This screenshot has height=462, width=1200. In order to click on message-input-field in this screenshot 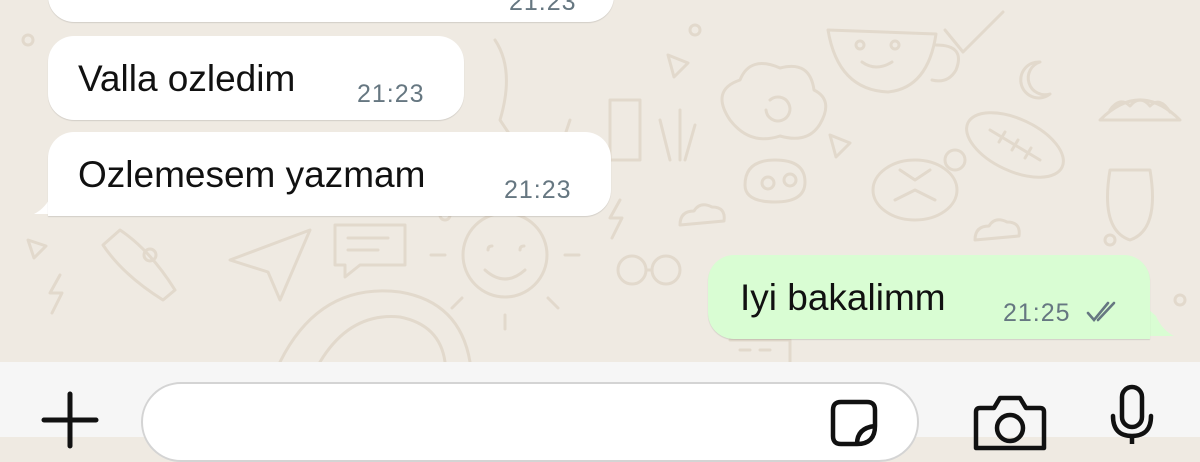, I will do `click(530, 422)`.